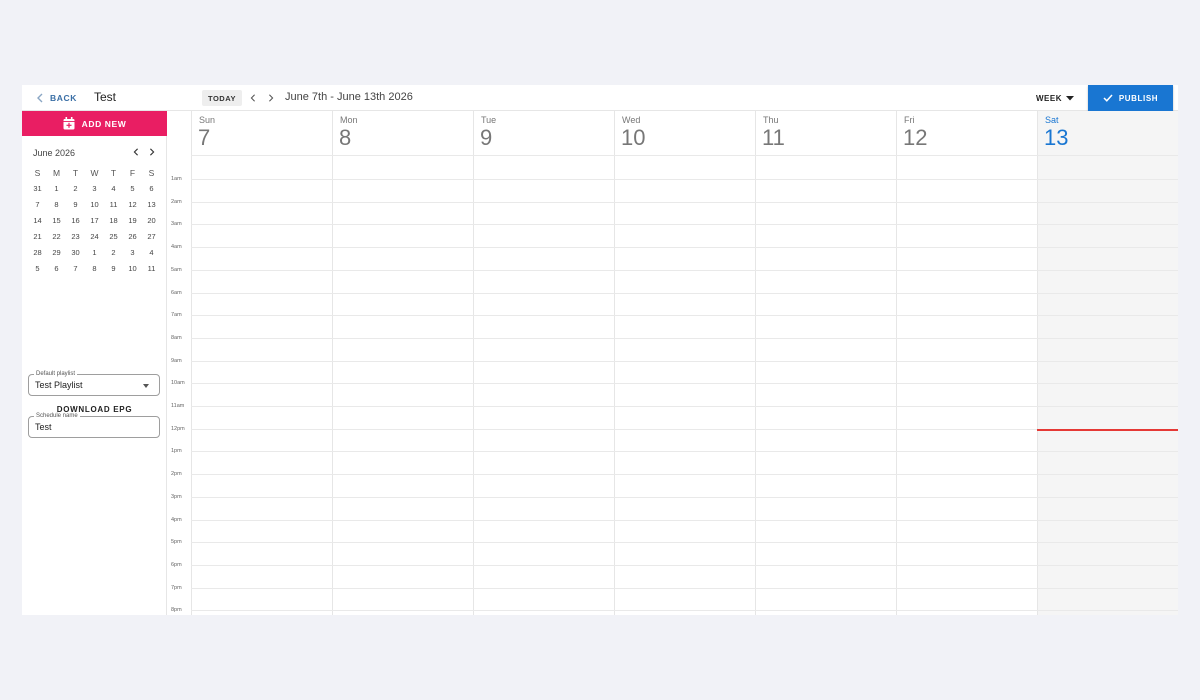 The height and width of the screenshot is (700, 1200). What do you see at coordinates (543, 363) in the screenshot?
I see `day-column-tue: Tue 9` at bounding box center [543, 363].